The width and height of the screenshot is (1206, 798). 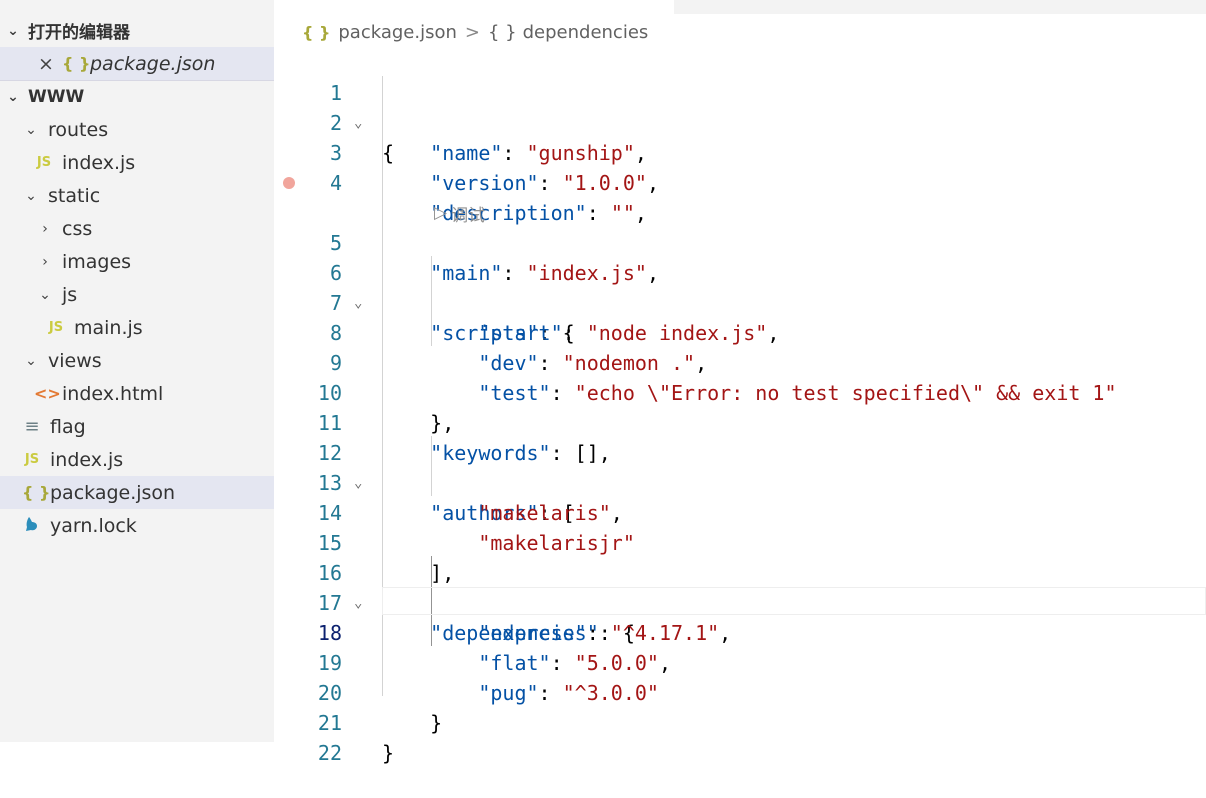 I want to click on punctuation: ,, so click(x=640, y=213).